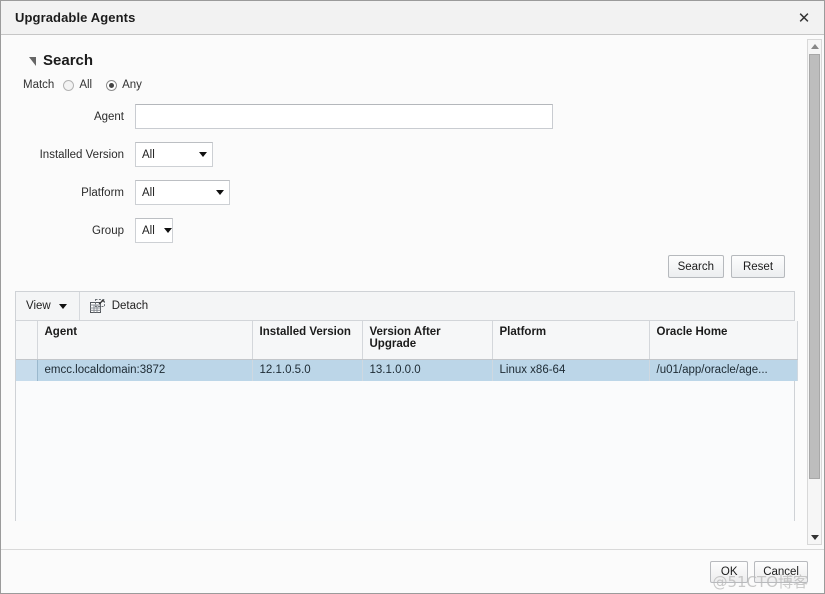 The width and height of the screenshot is (825, 594). What do you see at coordinates (132, 85) in the screenshot?
I see `match-radio-any-label: Any` at bounding box center [132, 85].